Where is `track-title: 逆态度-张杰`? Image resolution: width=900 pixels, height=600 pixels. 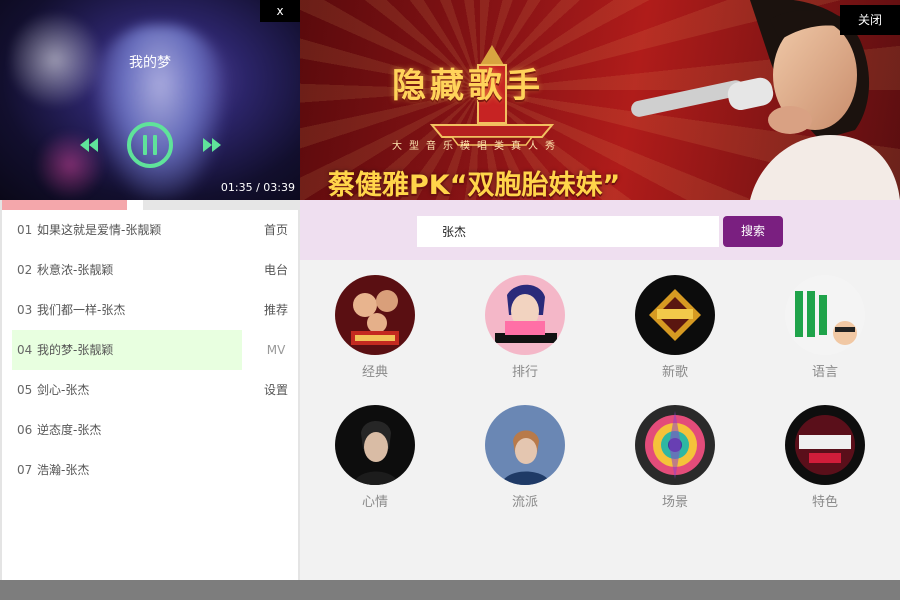
track-title: 逆态度-张杰 is located at coordinates (69, 430).